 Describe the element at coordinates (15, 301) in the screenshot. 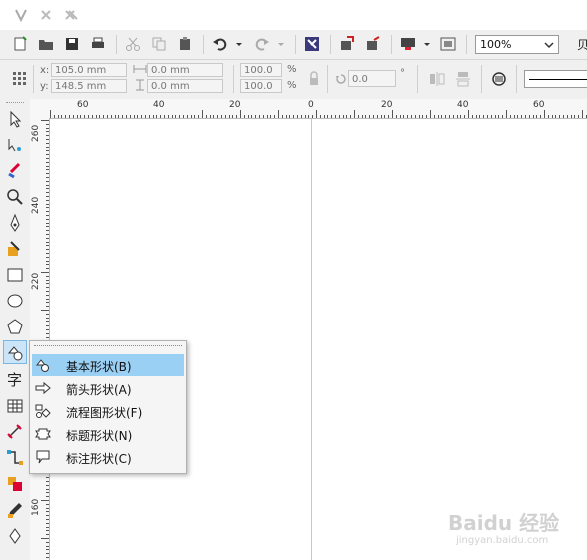

I see `ellipse-tool-icon` at that location.